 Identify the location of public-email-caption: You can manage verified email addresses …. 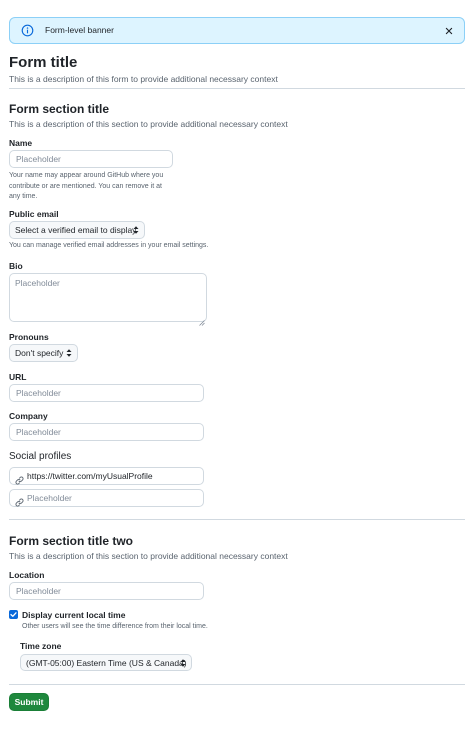
(109, 245).